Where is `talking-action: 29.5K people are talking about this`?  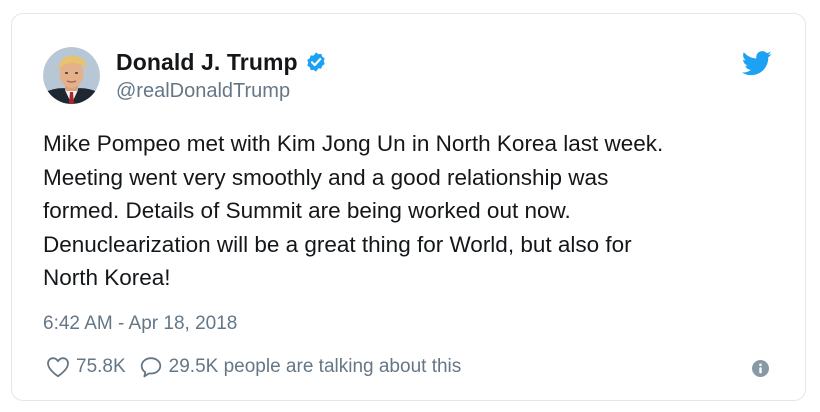 talking-action: 29.5K people are talking about this is located at coordinates (300, 367).